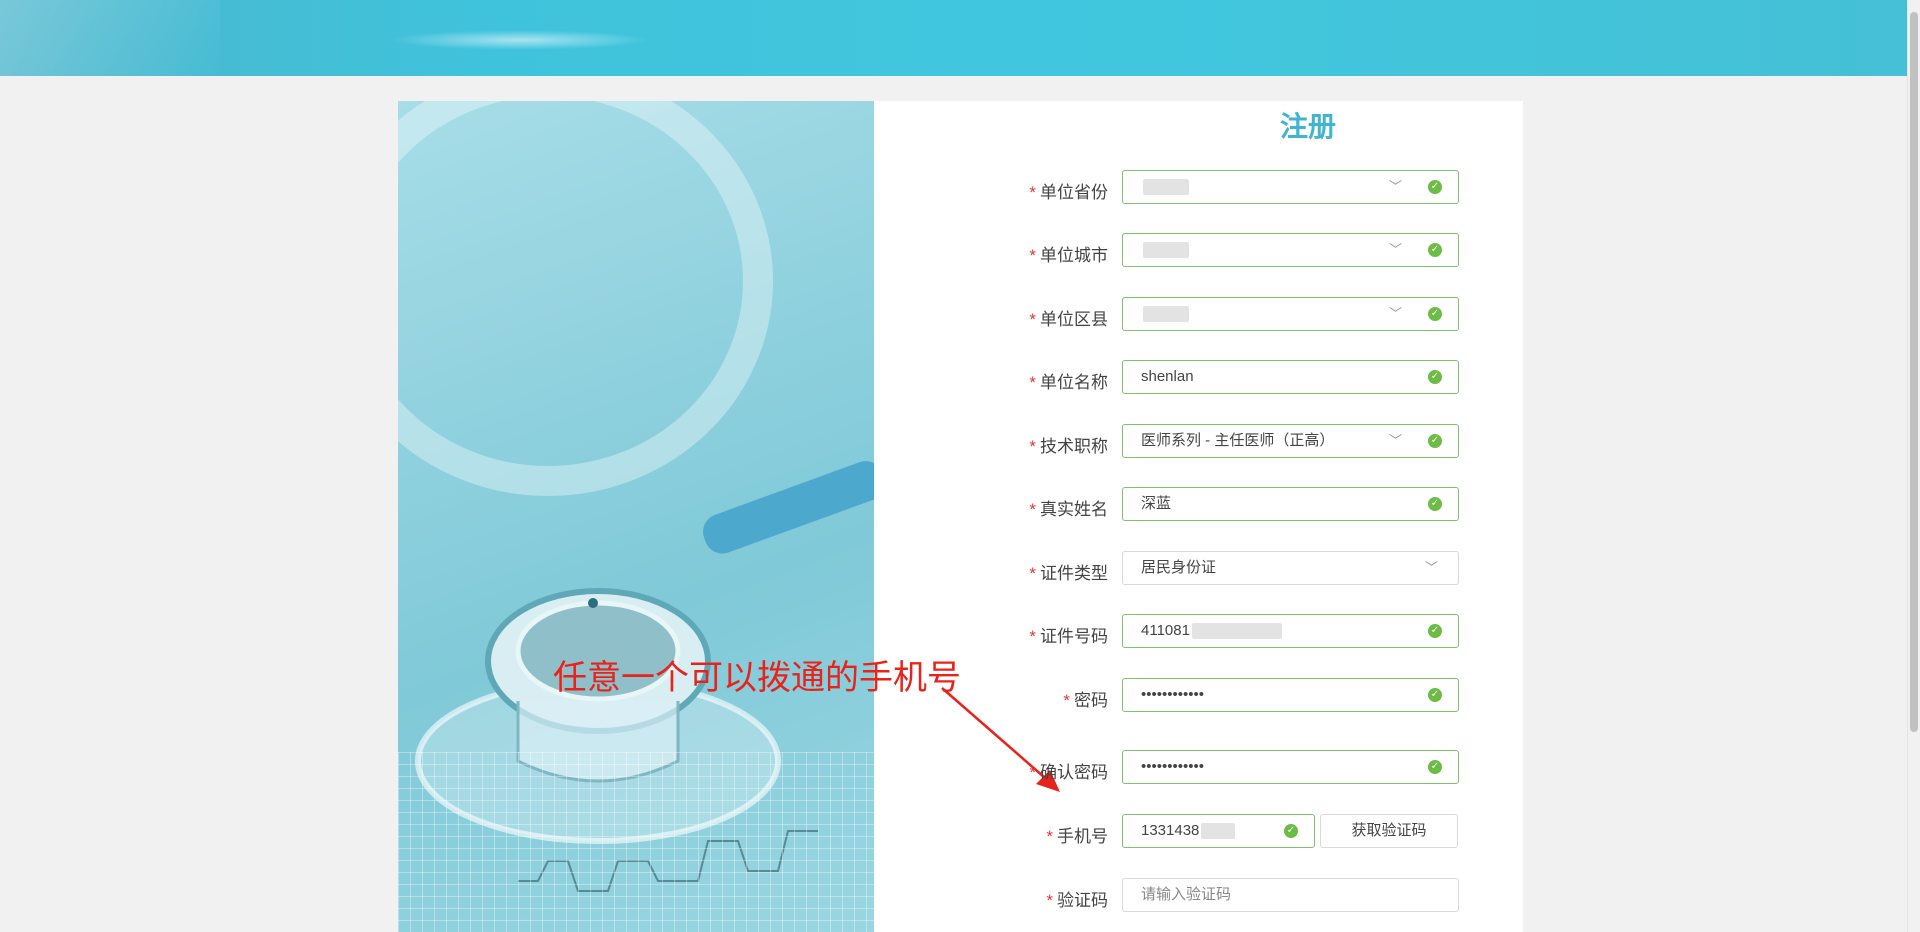 The image size is (1920, 932). I want to click on field-placeholder: 请输入验证码, so click(1186, 894).